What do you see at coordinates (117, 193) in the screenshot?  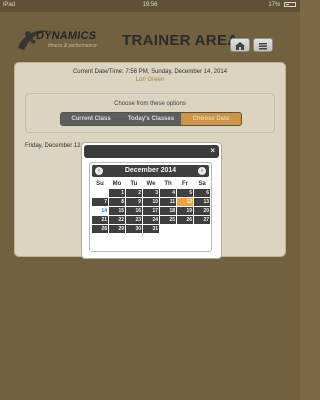 I see `calendar-day: 1` at bounding box center [117, 193].